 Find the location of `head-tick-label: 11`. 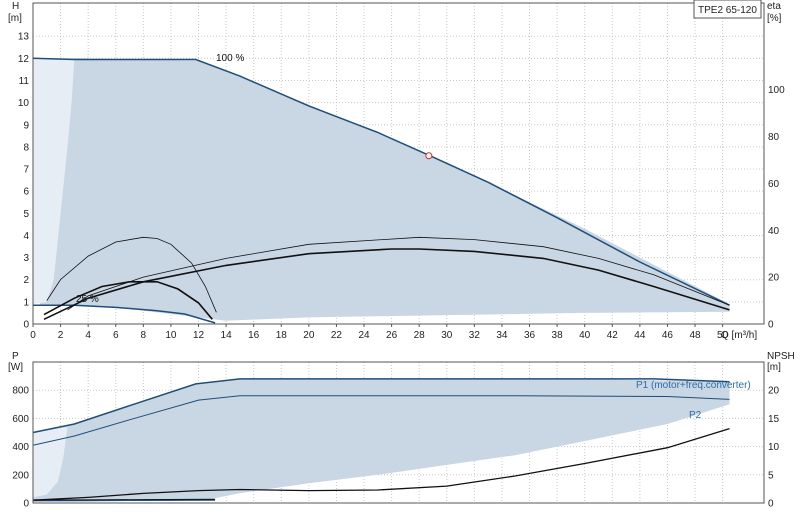

head-tick-label: 11 is located at coordinates (24, 81).